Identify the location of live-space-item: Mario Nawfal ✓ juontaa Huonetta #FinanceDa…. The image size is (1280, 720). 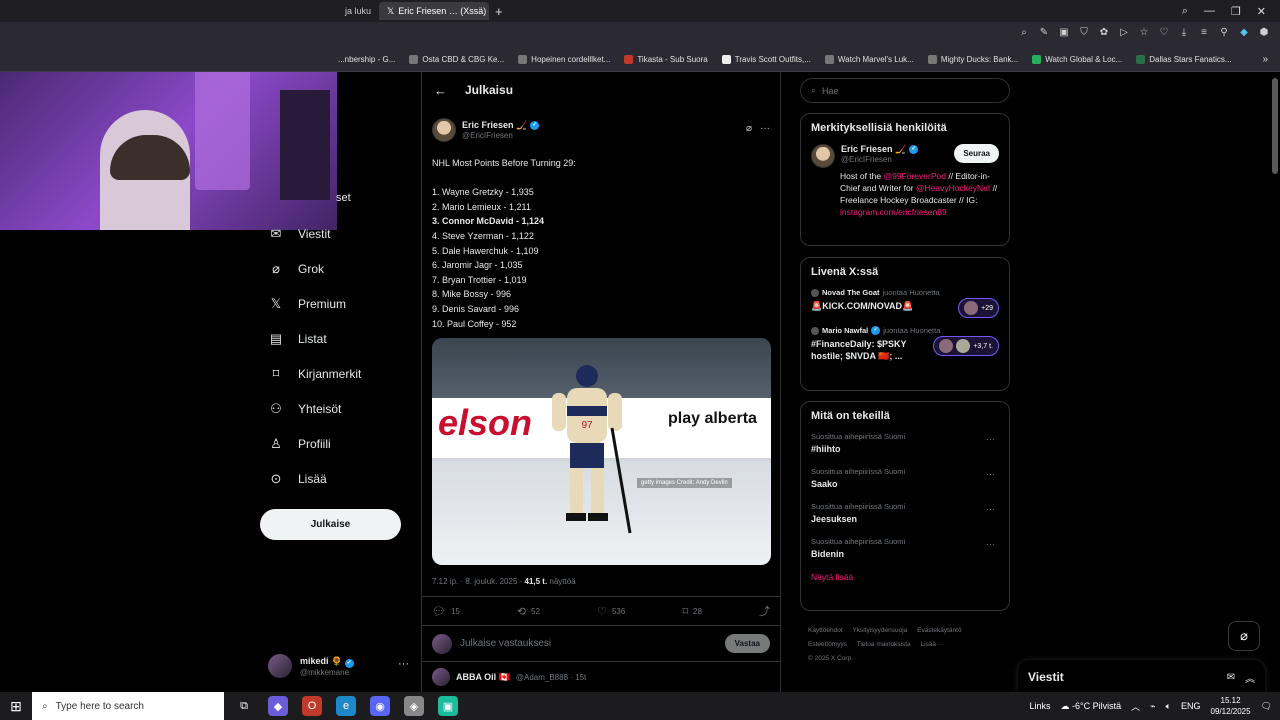
(905, 344).